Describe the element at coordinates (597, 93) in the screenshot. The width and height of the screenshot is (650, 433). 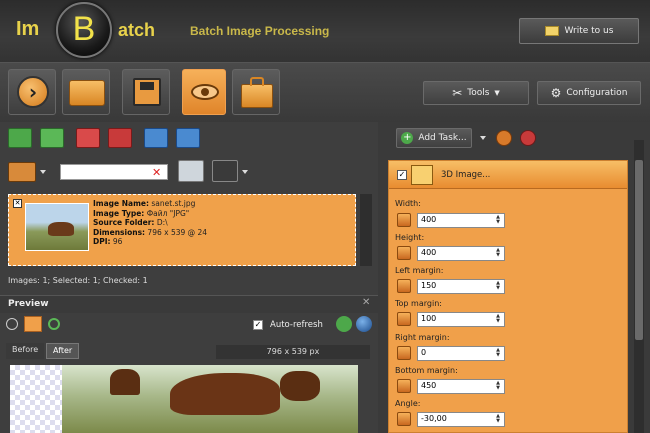
I see `configuration-label: Configuration` at that location.